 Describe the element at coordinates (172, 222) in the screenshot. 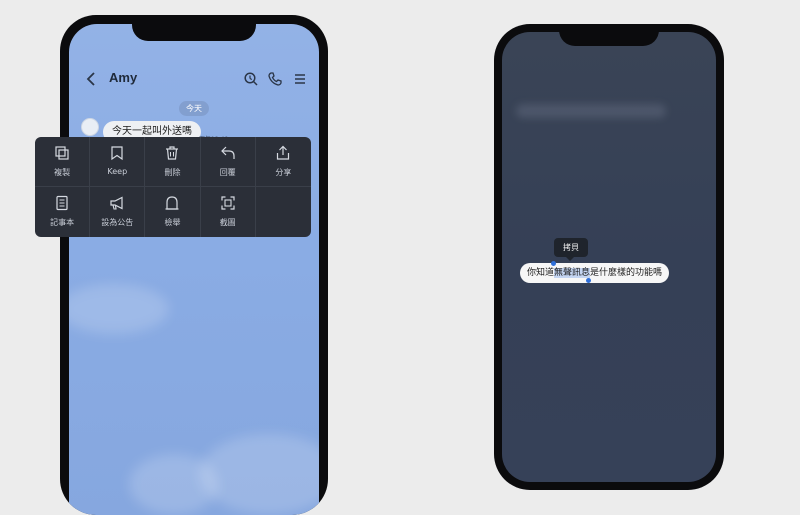

I see `menu-item-label: 檢舉` at that location.